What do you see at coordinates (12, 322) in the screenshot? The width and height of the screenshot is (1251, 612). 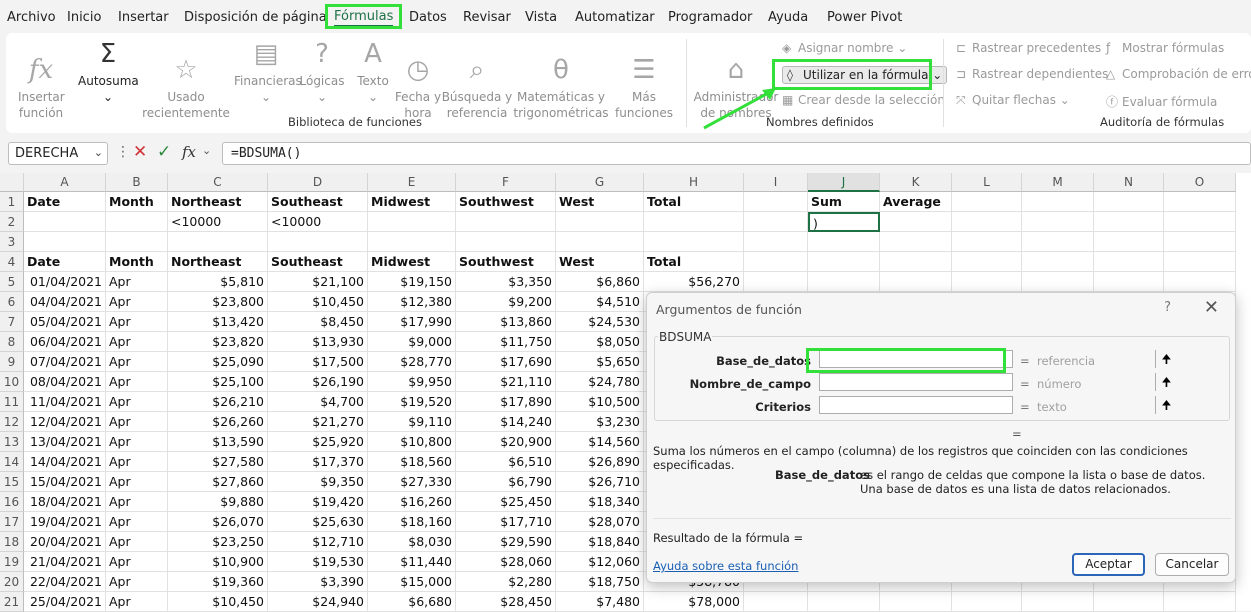 I see `row-header: 7` at bounding box center [12, 322].